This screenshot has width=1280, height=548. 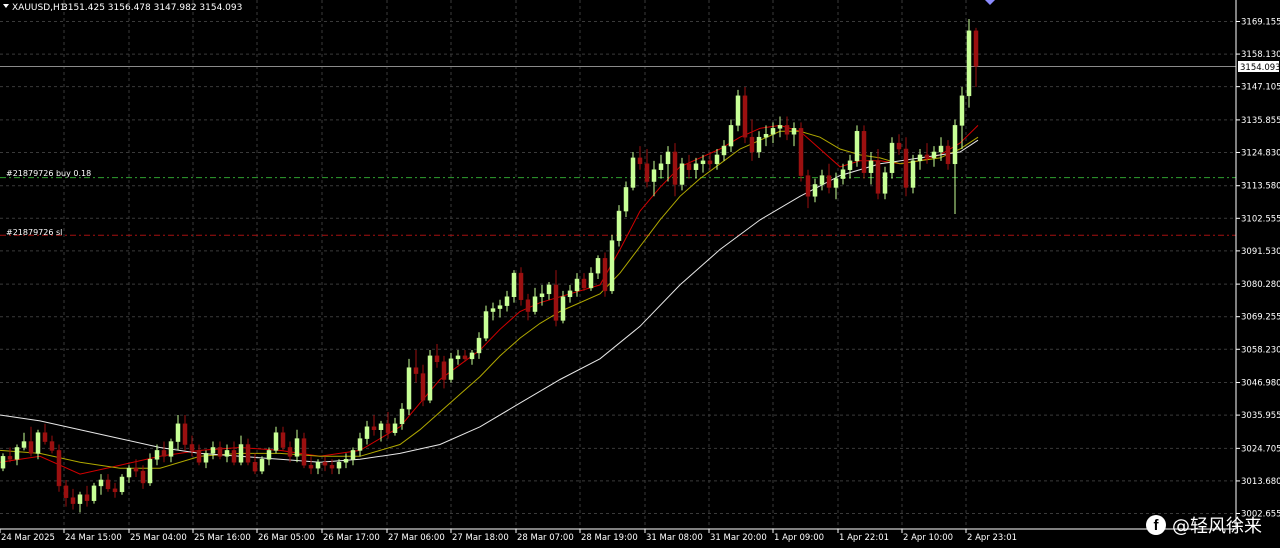 What do you see at coordinates (222, 538) in the screenshot?
I see `x-tick-label: 25 Mar 16:00` at bounding box center [222, 538].